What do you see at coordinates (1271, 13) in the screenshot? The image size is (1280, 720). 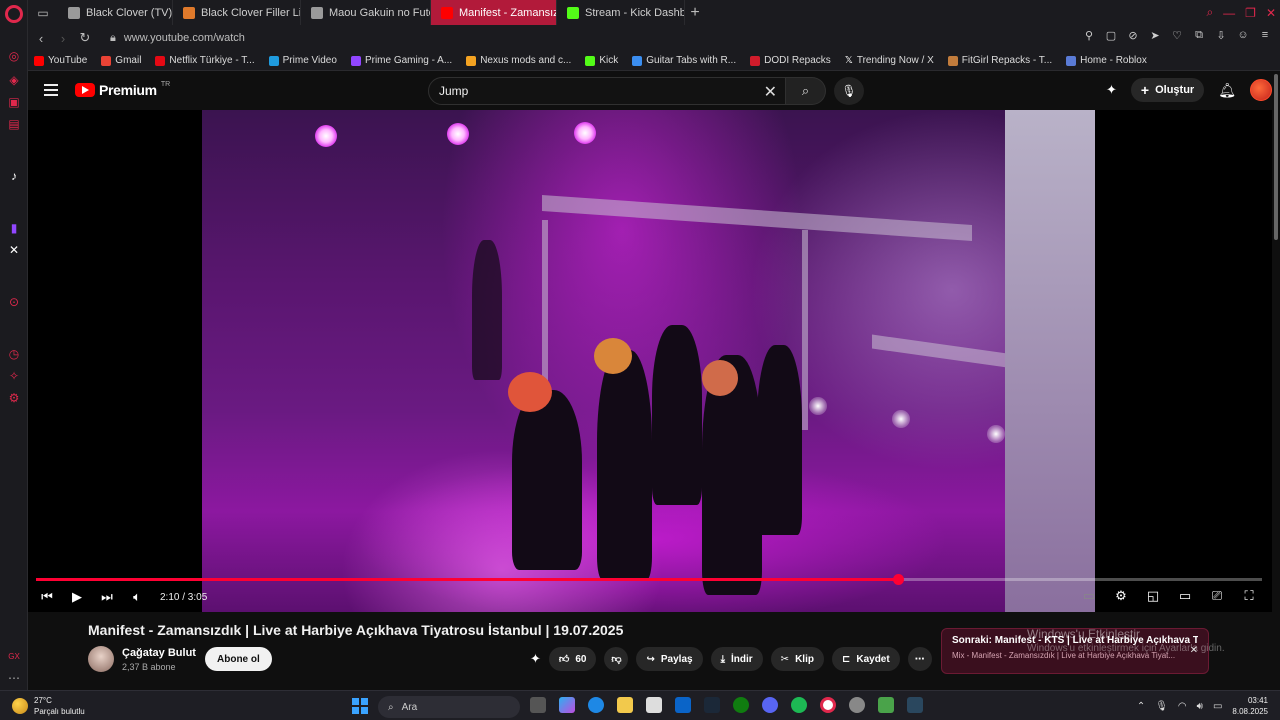 I see `close-icon: ✕` at bounding box center [1271, 13].